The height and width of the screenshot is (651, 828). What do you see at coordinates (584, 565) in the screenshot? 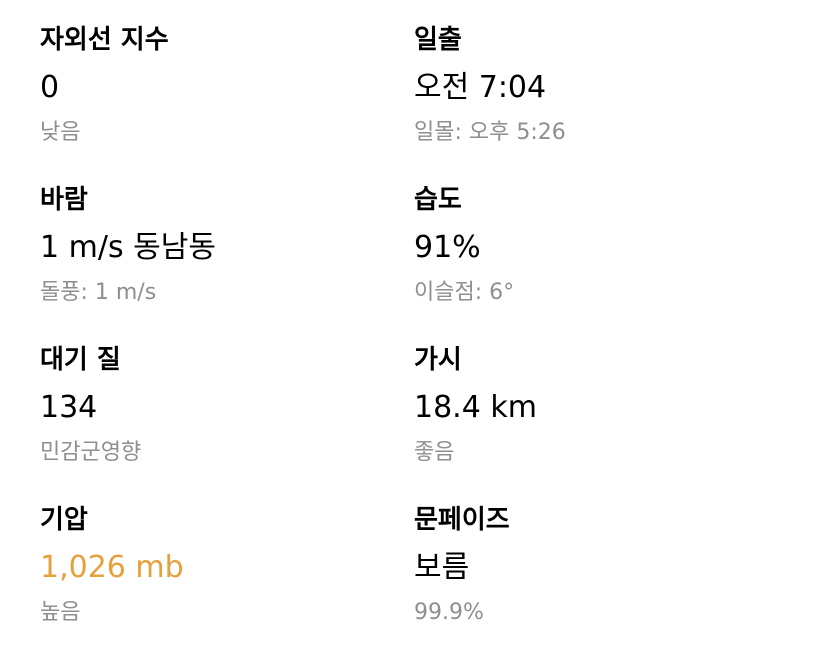
I see `moon-phase-tile: 문페이즈 보름 99.9%` at bounding box center [584, 565].